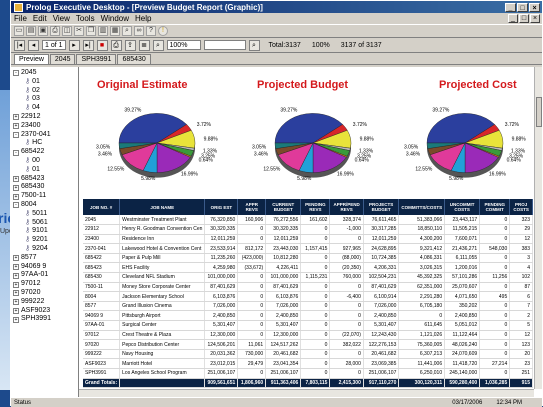  Describe the element at coordinates (252, 207) in the screenshot. I see `column-header: APPR REVS` at that location.